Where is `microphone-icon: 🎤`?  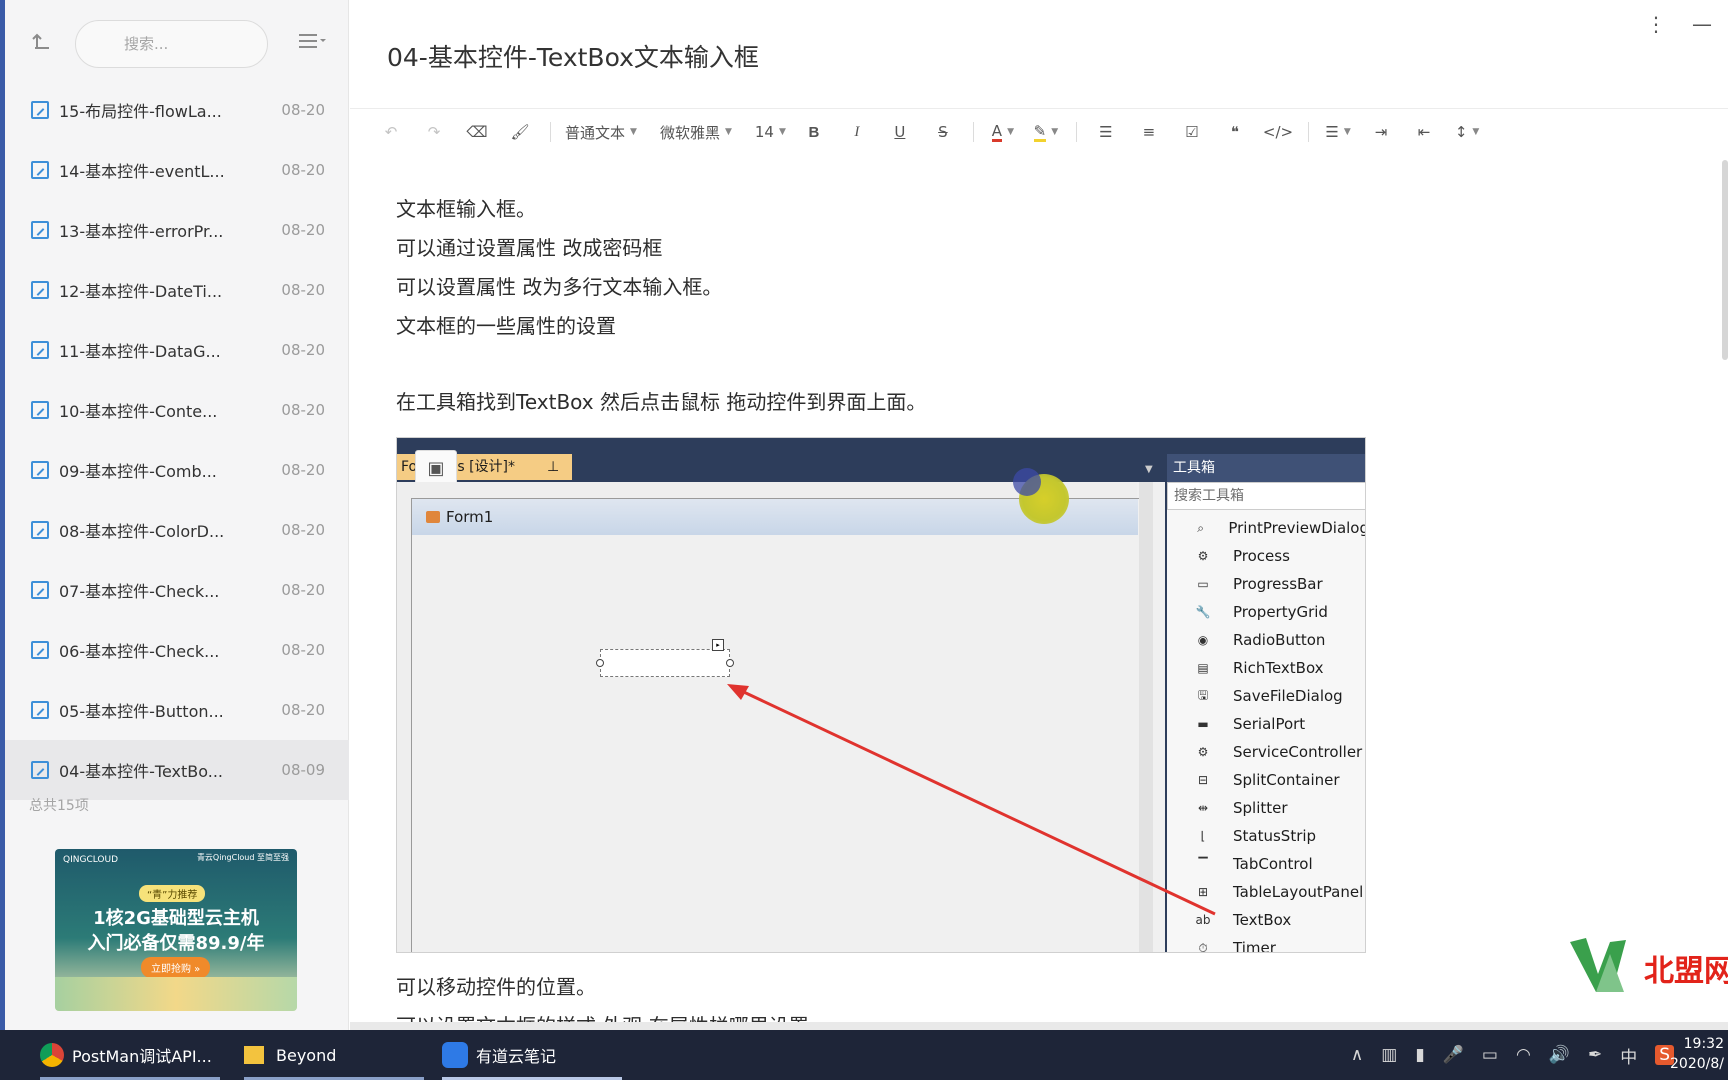
microphone-icon: 🎤 is located at coordinates (1453, 1055).